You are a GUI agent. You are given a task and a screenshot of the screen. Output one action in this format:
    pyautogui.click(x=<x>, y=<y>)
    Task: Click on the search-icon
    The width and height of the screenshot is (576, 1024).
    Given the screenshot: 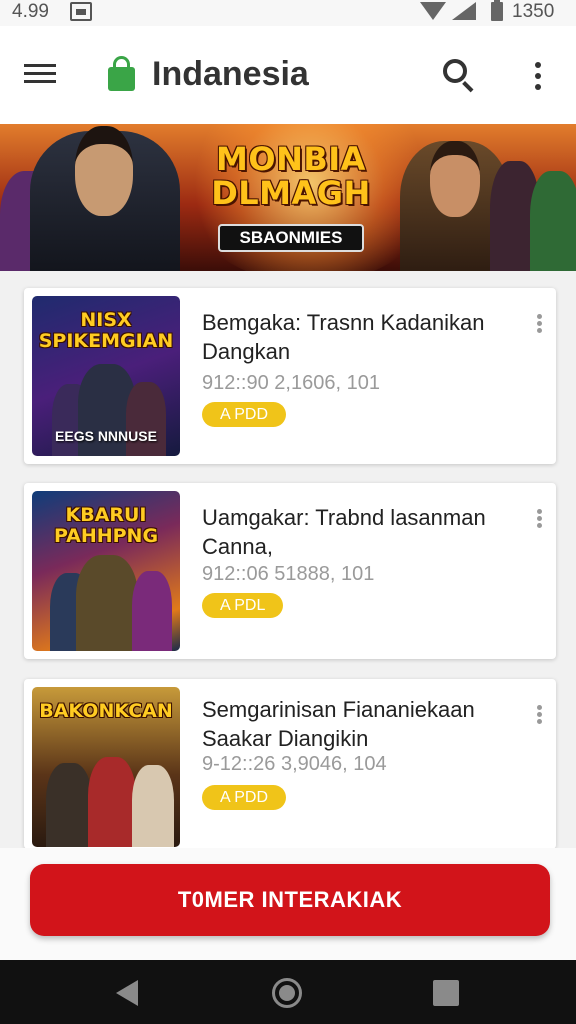 What is the action you would take?
    pyautogui.click(x=460, y=76)
    